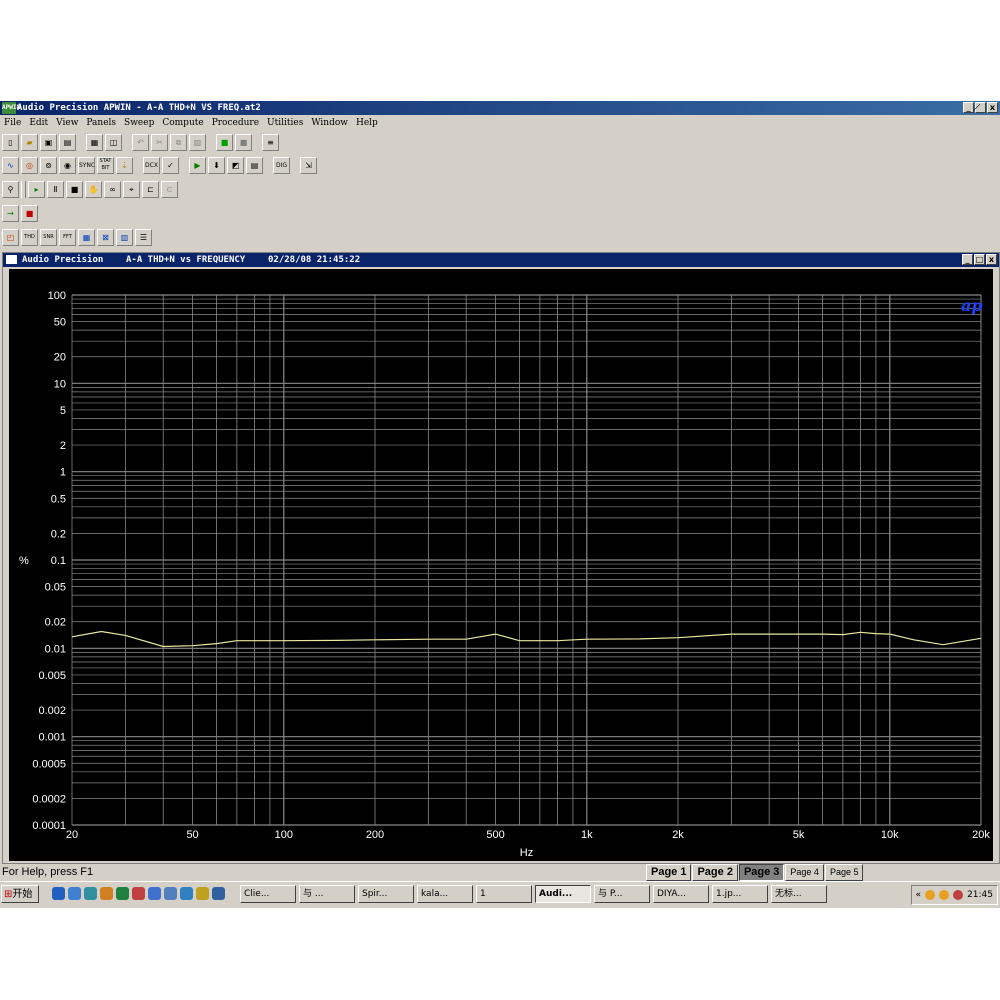 This screenshot has height=1000, width=1000. What do you see at coordinates (86, 237) in the screenshot?
I see `spectrum-icon: ▦` at bounding box center [86, 237].